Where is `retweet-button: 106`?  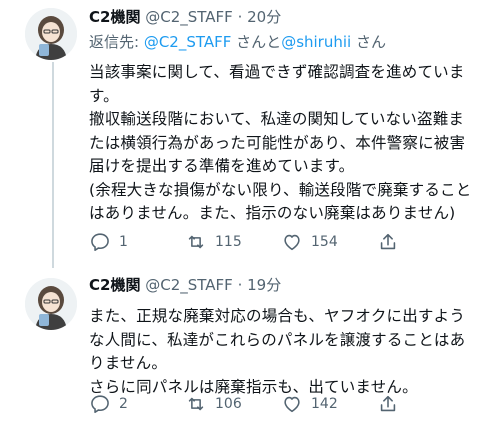
retweet-button: 106 is located at coordinates (233, 404).